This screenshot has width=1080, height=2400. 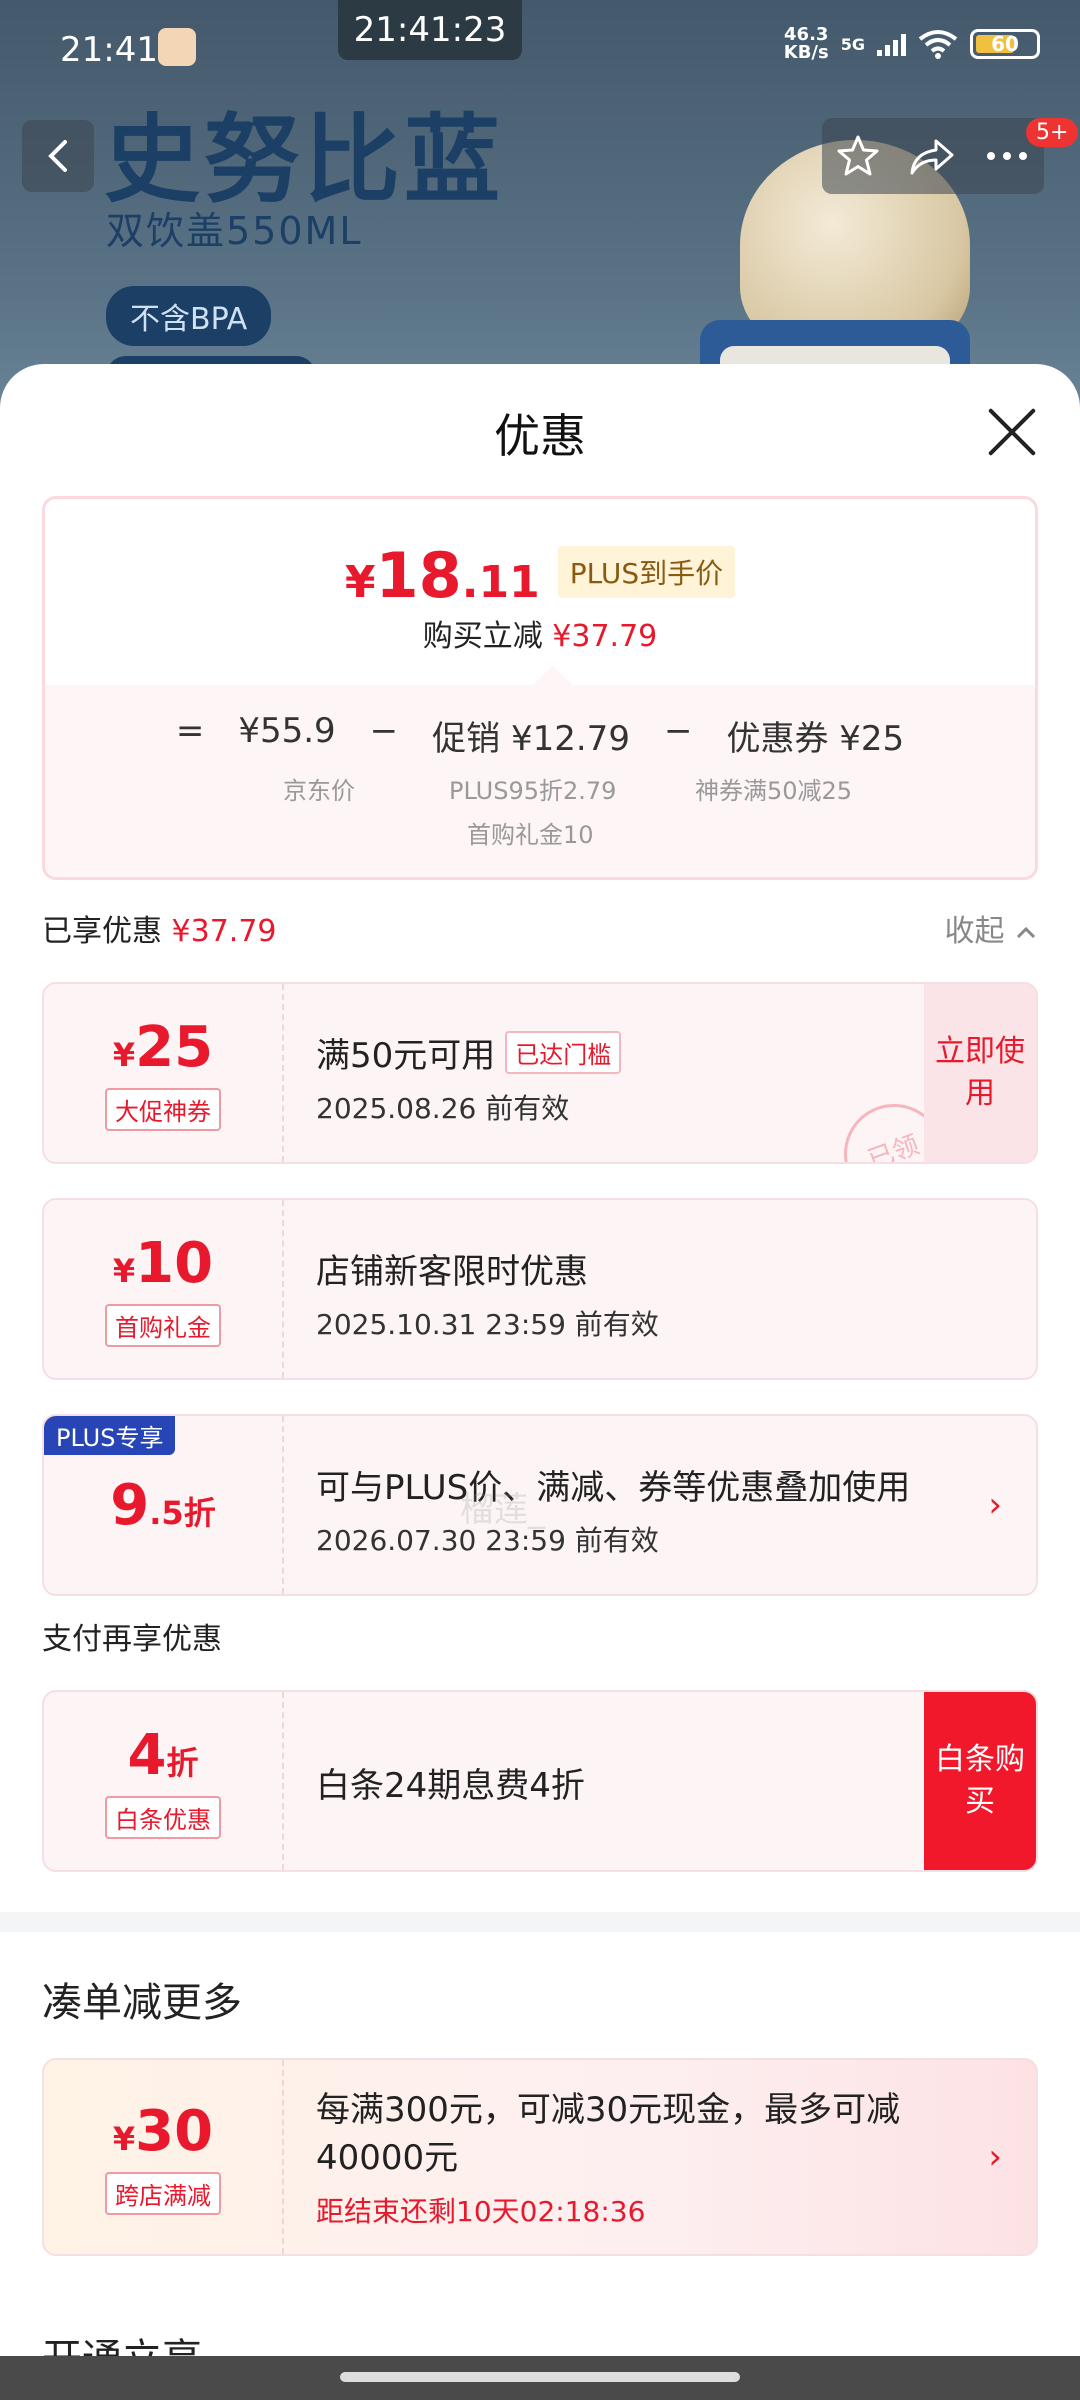 I want to click on product-subtitle: 双饮盖550ML, so click(x=234, y=231).